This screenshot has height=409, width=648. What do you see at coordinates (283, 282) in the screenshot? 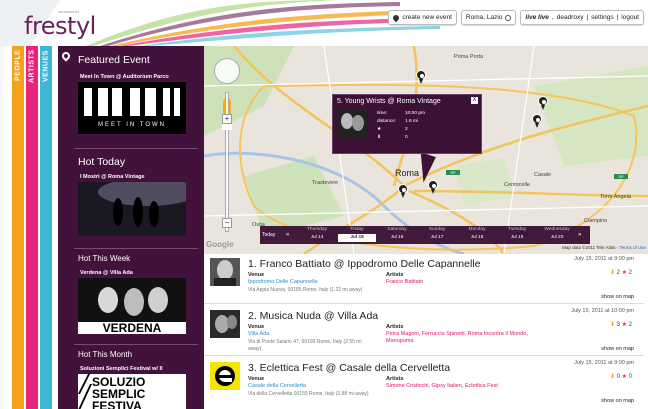
I see `venue-link: Ippodromo Delle Capannelle` at bounding box center [283, 282].